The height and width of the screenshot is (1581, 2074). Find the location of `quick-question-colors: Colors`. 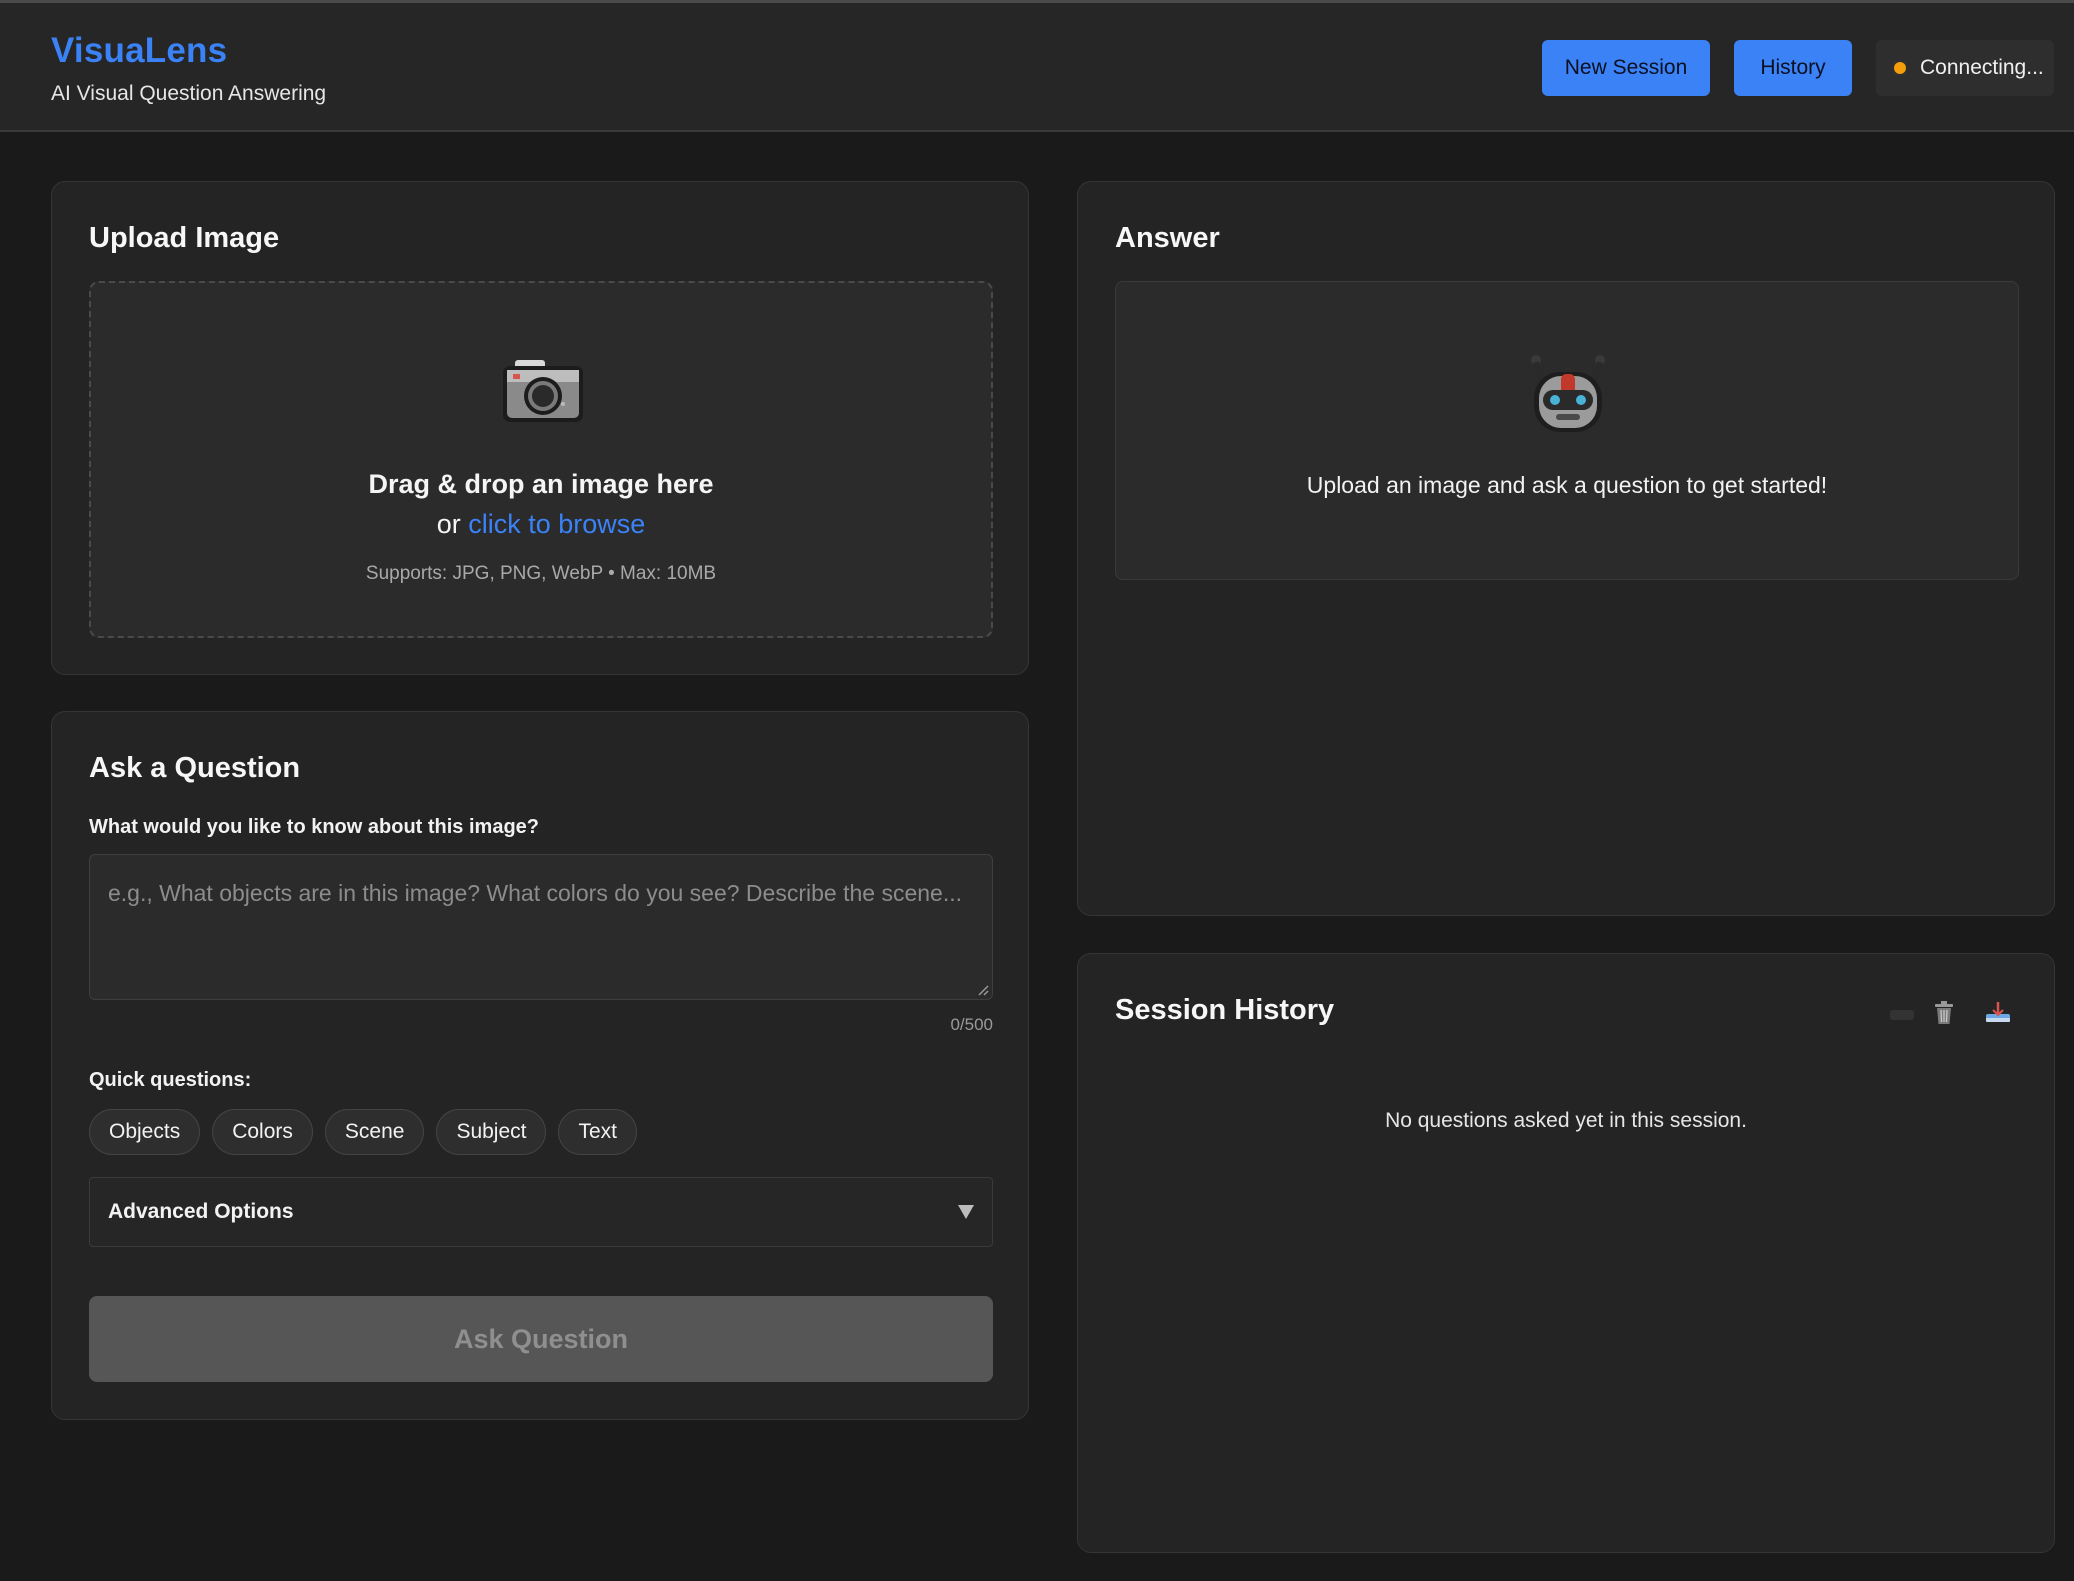

quick-question-colors: Colors is located at coordinates (262, 1132).